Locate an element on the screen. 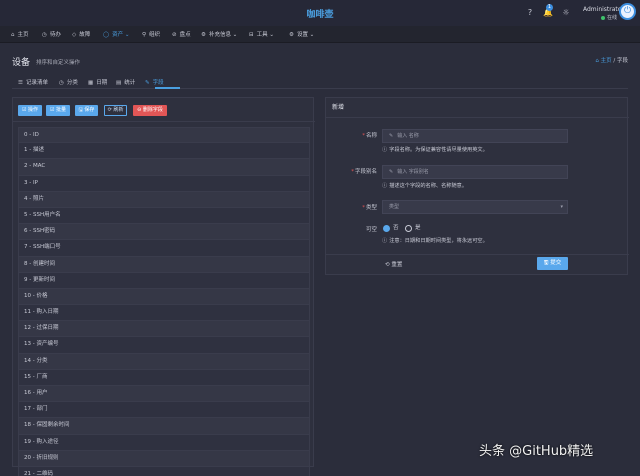  field-list-item: 9 - 更新时间 is located at coordinates (164, 280).